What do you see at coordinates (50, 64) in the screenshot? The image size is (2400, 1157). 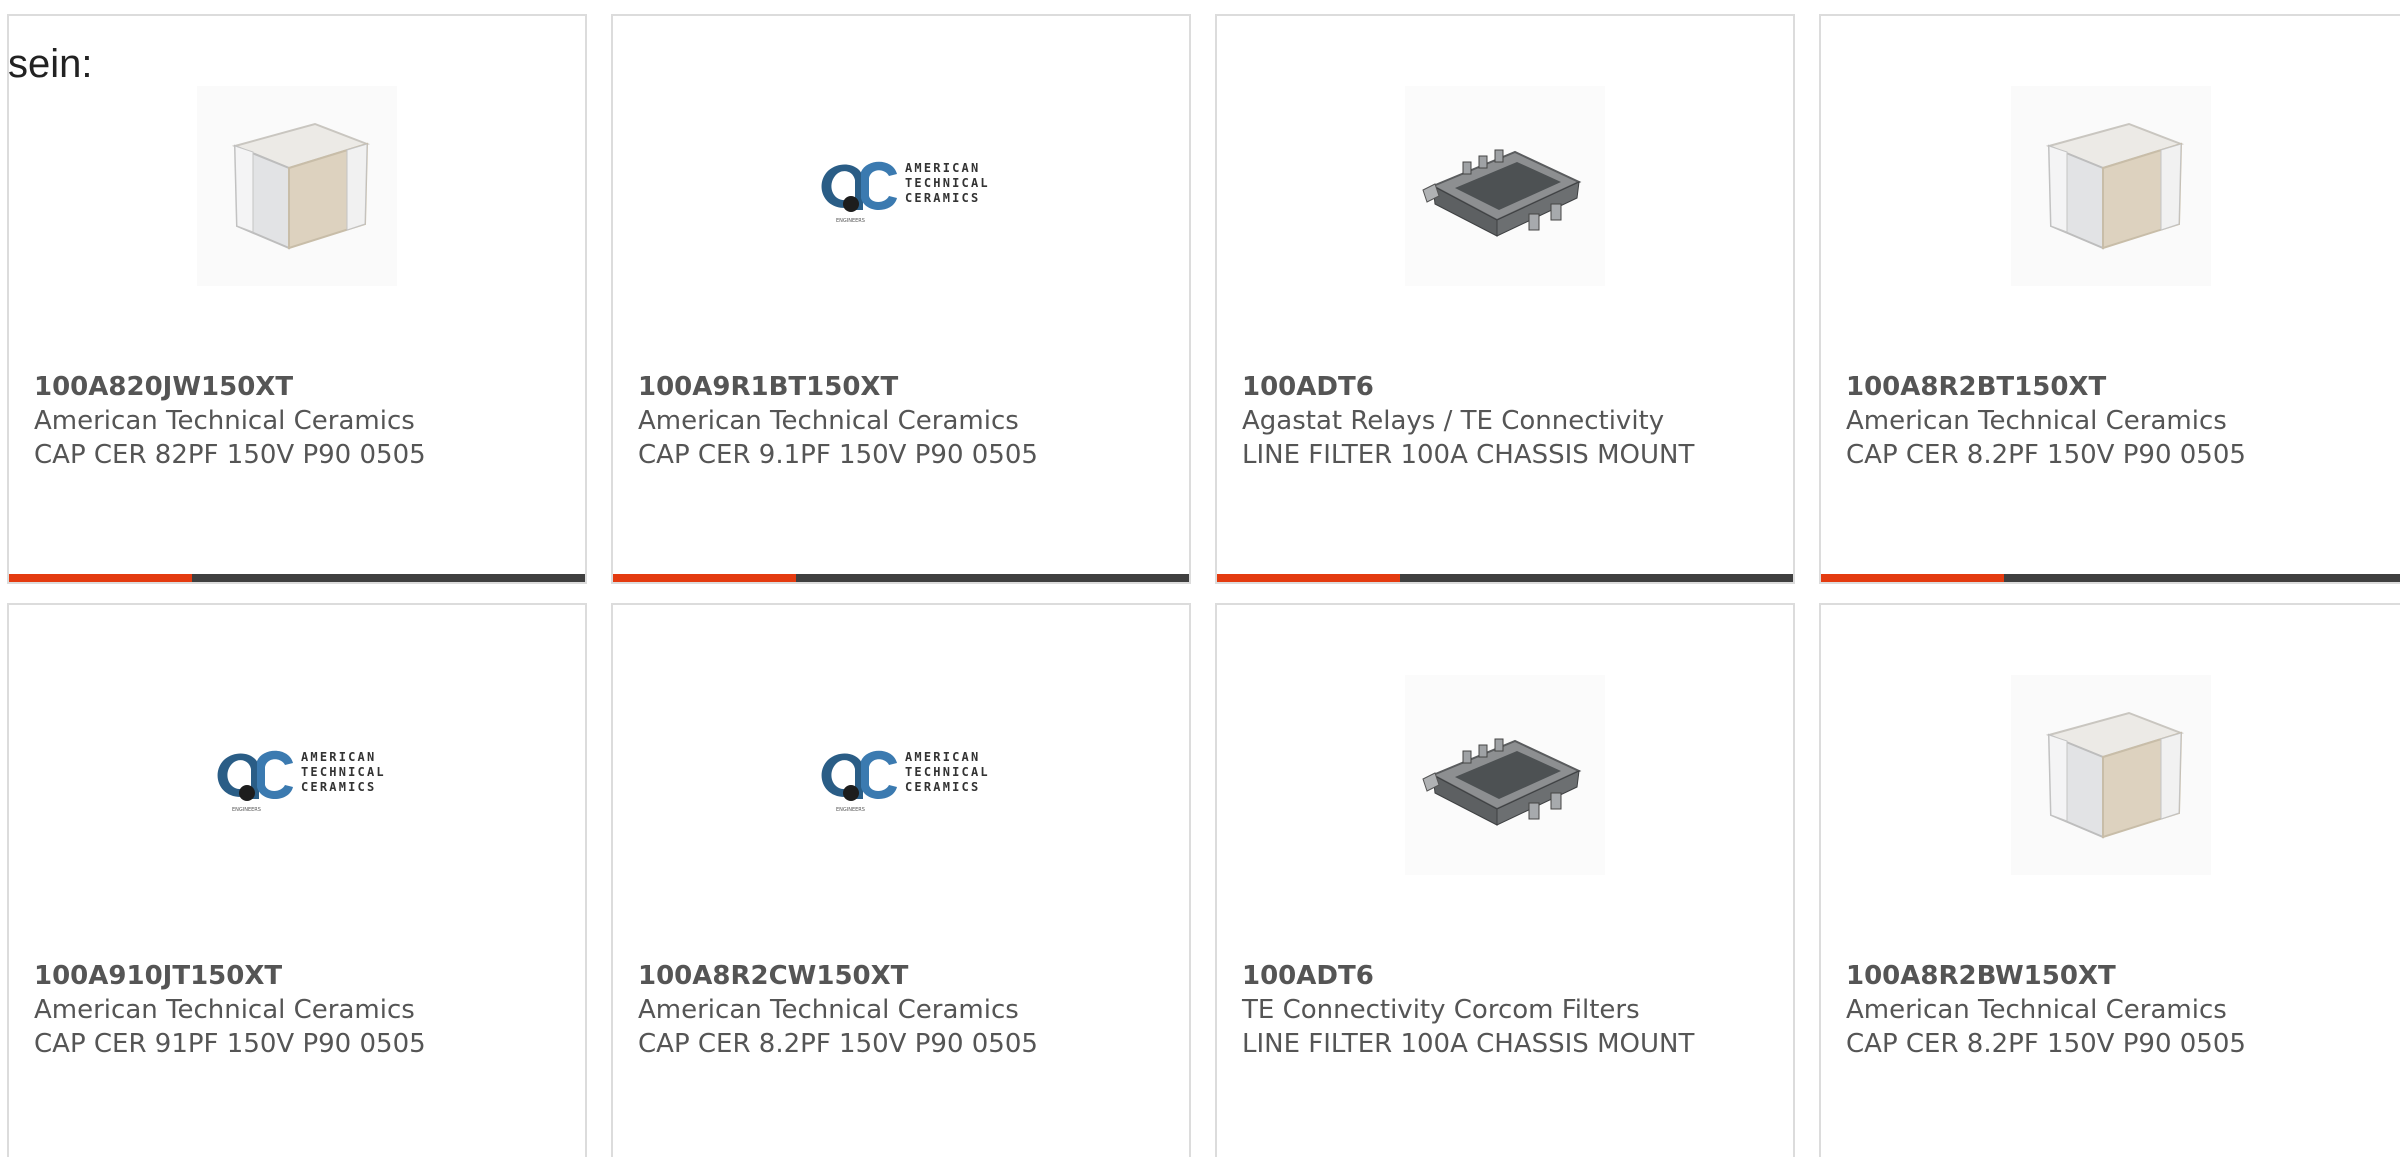 I see `section-heading: sein:` at bounding box center [50, 64].